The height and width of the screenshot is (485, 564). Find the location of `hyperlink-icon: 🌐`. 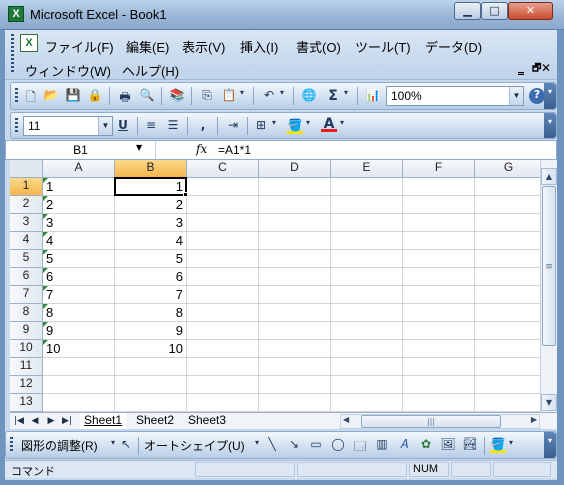

hyperlink-icon: 🌐 is located at coordinates (309, 96).